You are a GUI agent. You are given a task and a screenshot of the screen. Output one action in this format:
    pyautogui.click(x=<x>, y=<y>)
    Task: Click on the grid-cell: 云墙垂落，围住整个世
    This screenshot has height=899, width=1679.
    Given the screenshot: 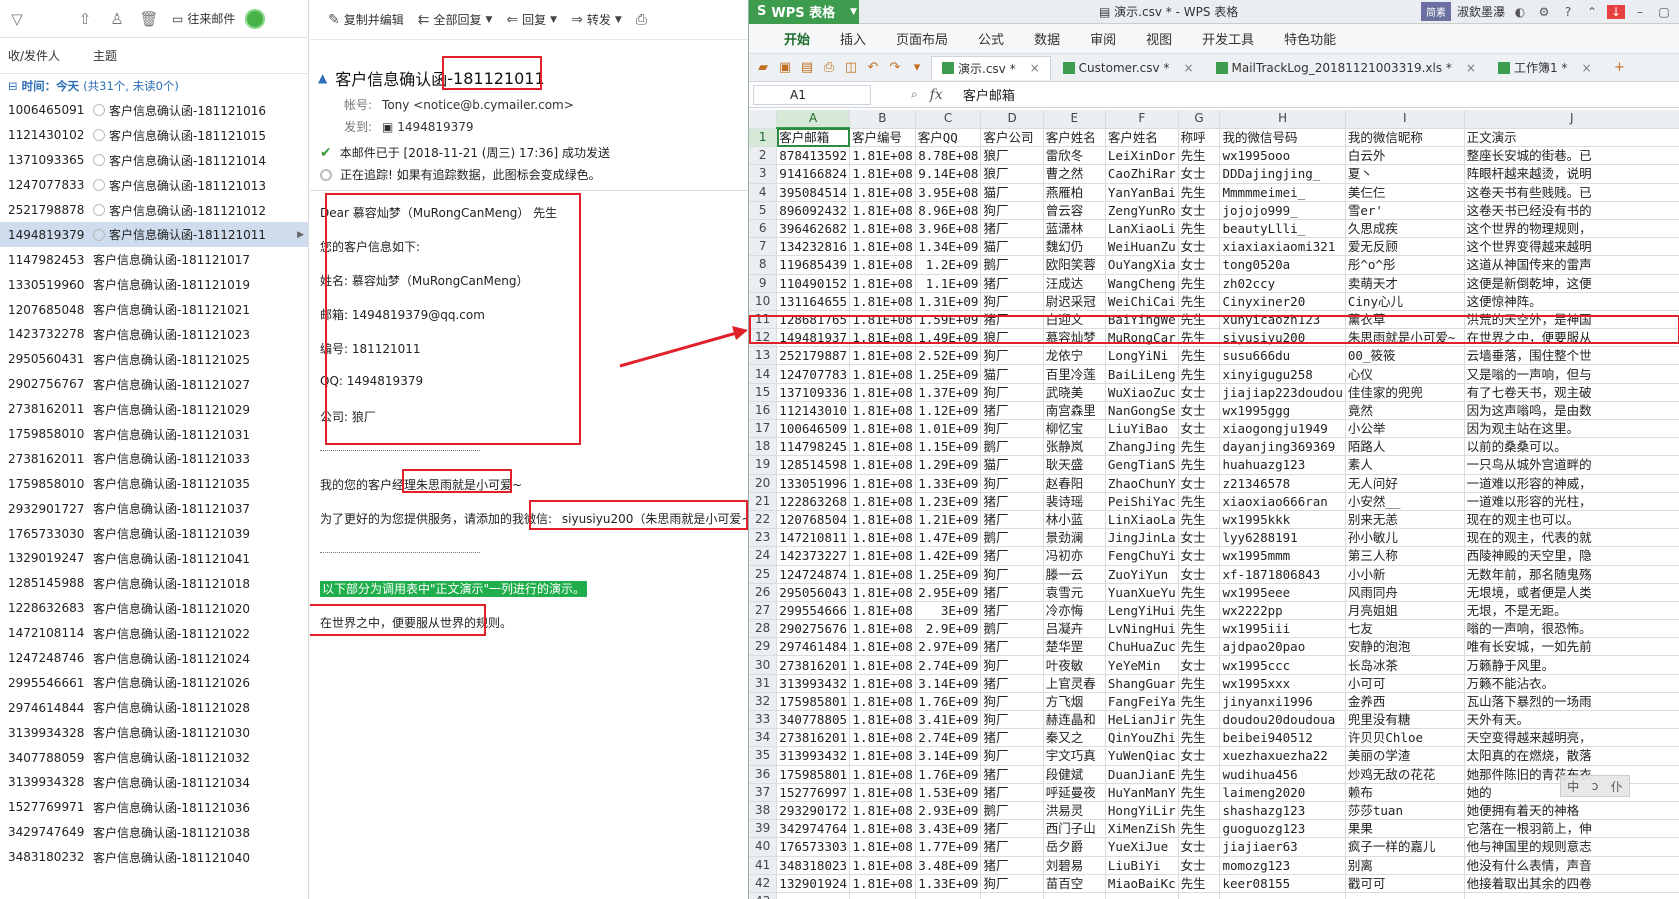 What is the action you would take?
    pyautogui.click(x=1571, y=356)
    